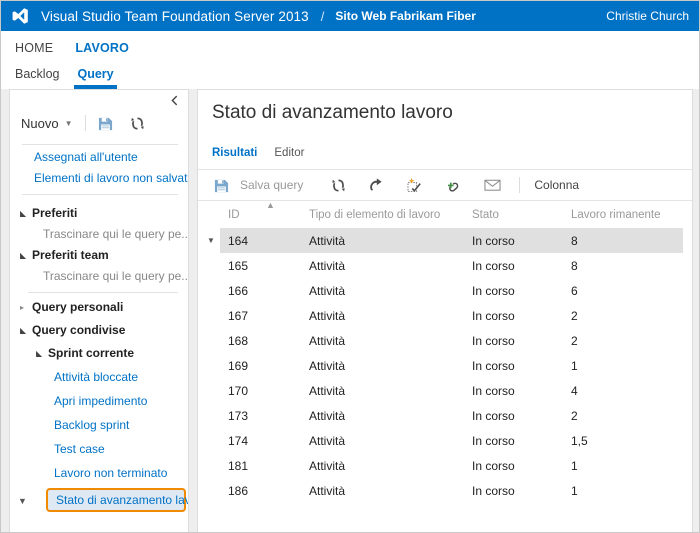  I want to click on query-item-lavoro-non-terminato: Lavoro non terminato, so click(110, 473).